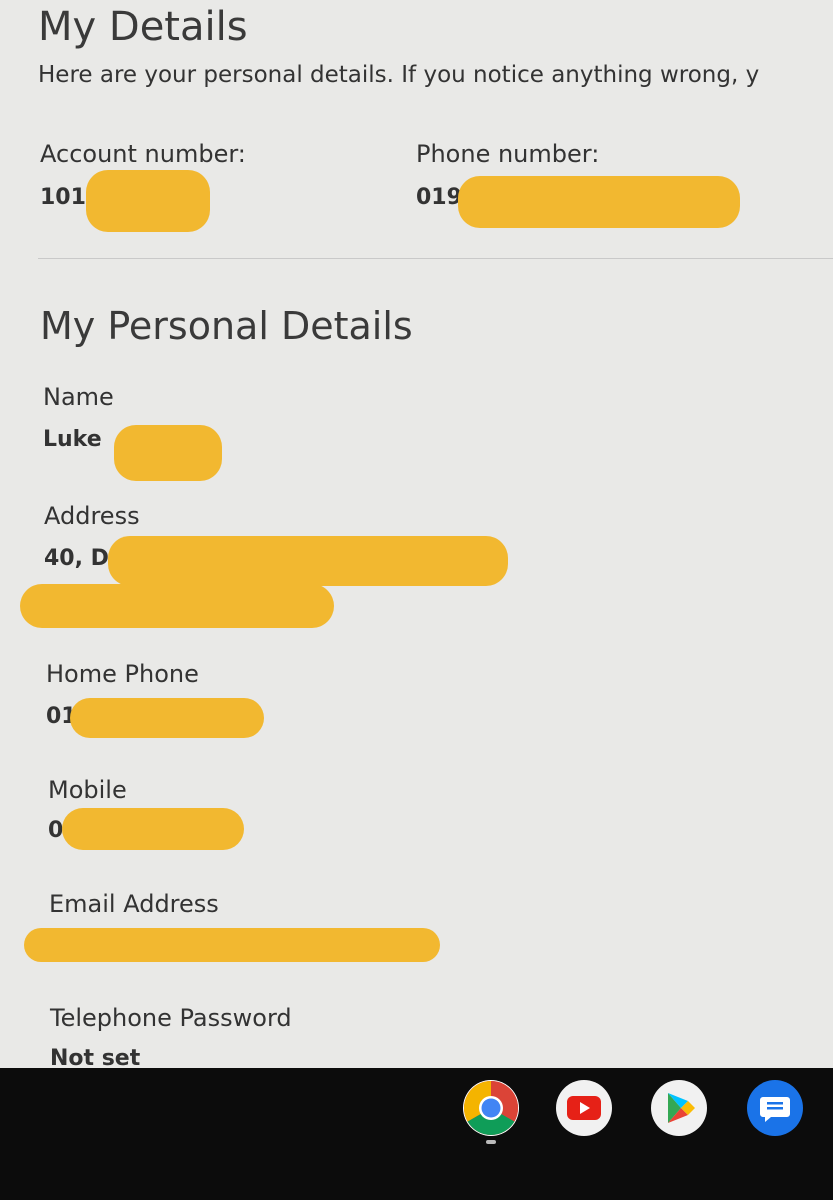  Describe the element at coordinates (439, 197) in the screenshot. I see `phone-number-value: 019` at that location.